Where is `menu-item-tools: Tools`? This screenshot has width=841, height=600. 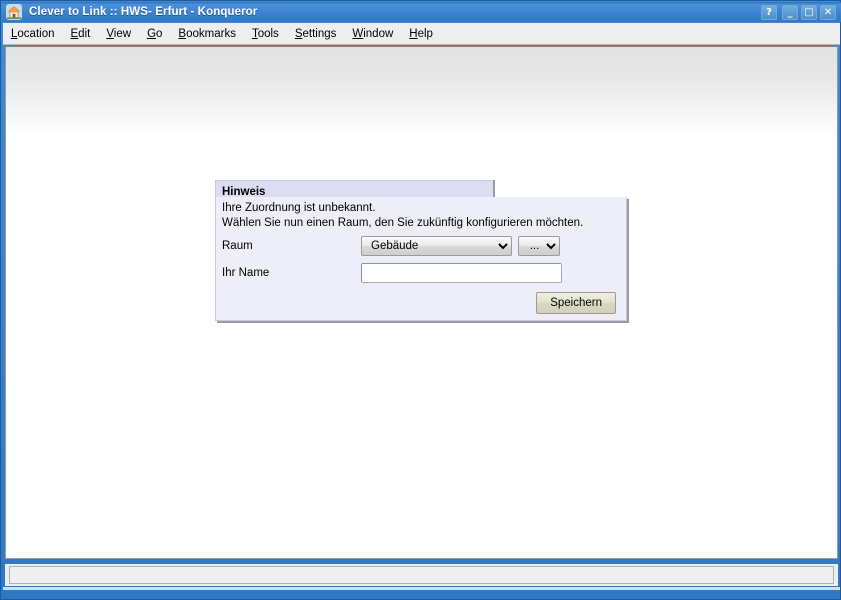
menu-item-tools: Tools is located at coordinates (265, 34).